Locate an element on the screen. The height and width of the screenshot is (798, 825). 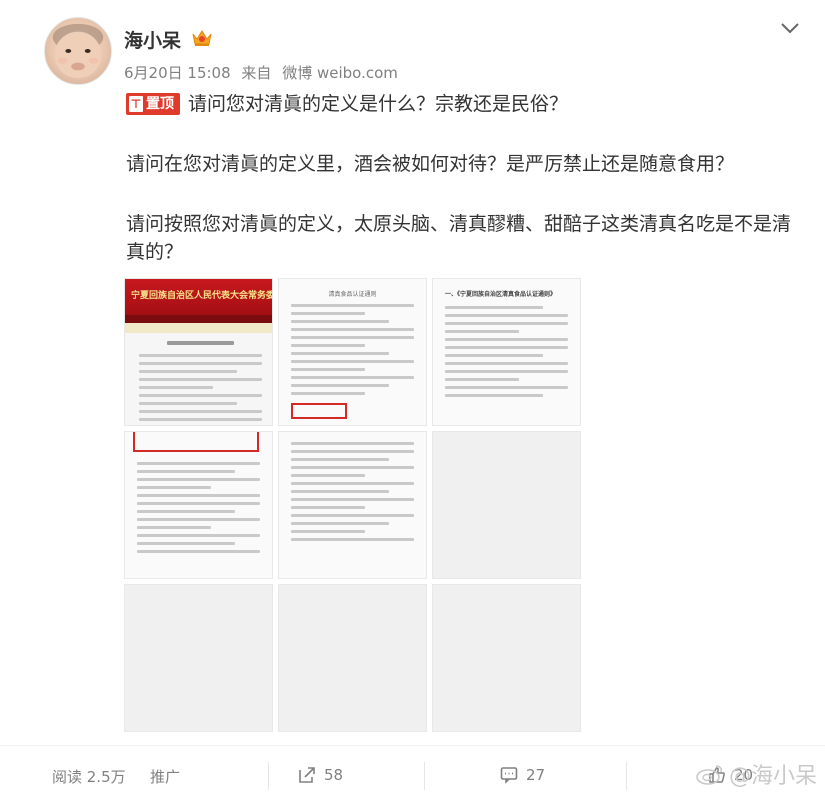
image-thumb-doc-page-2: 一、《宁夏回族自治区清真食品认证通则》 is located at coordinates (506, 352).